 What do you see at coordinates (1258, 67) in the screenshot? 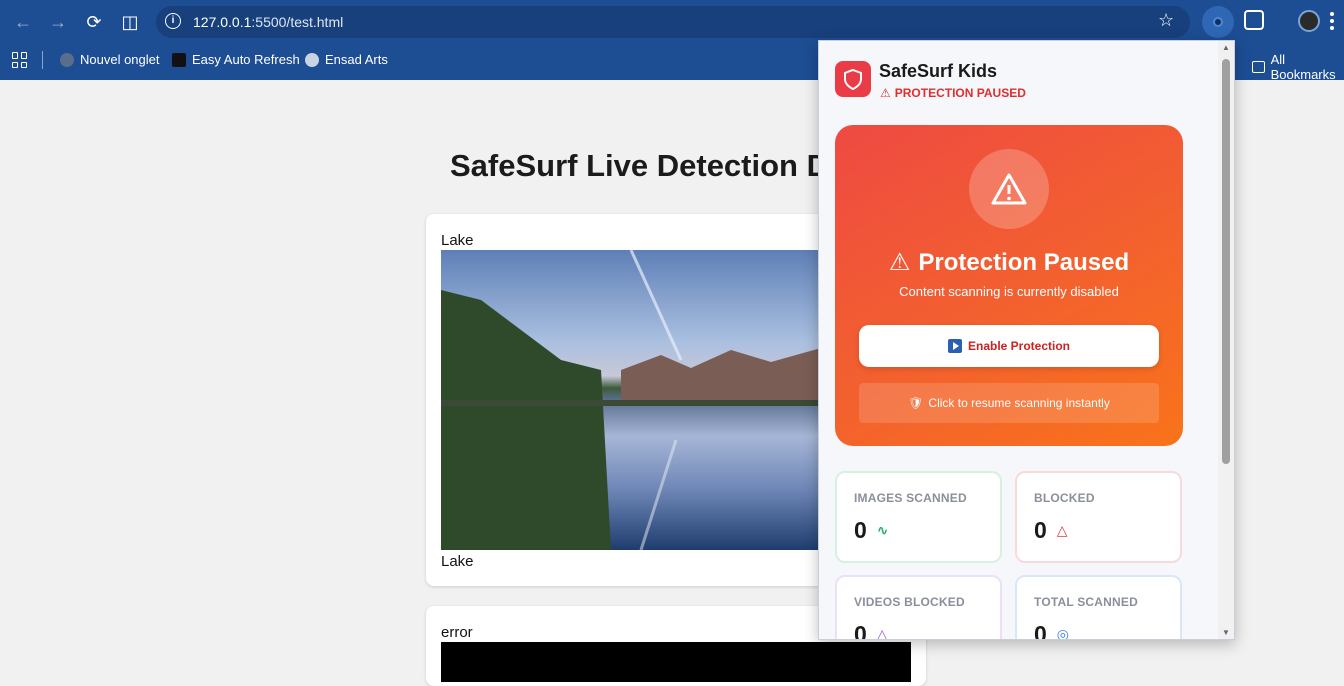
I see `folder-icon` at bounding box center [1258, 67].